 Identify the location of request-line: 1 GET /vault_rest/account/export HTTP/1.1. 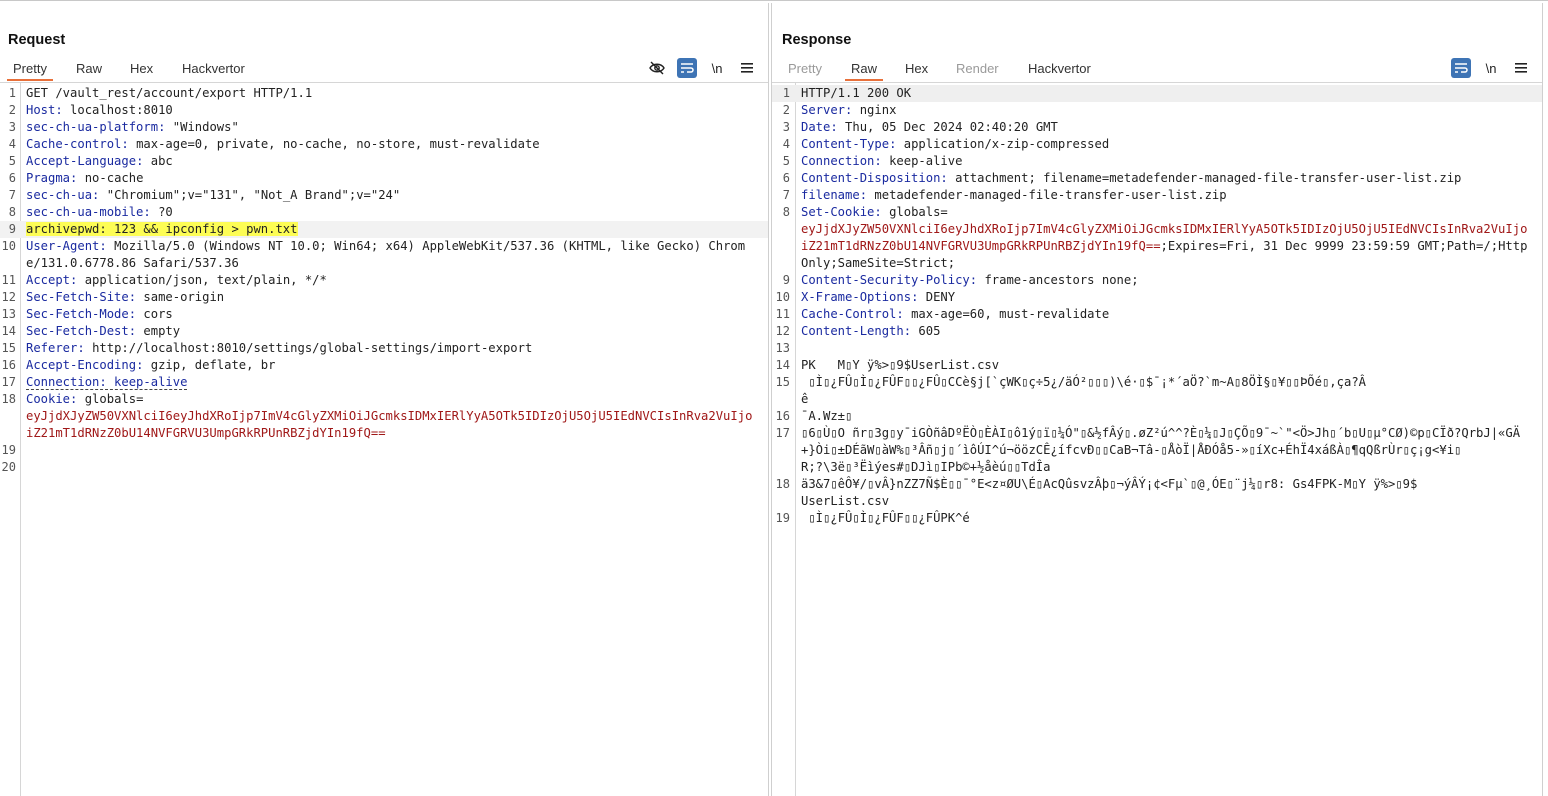
(160, 93).